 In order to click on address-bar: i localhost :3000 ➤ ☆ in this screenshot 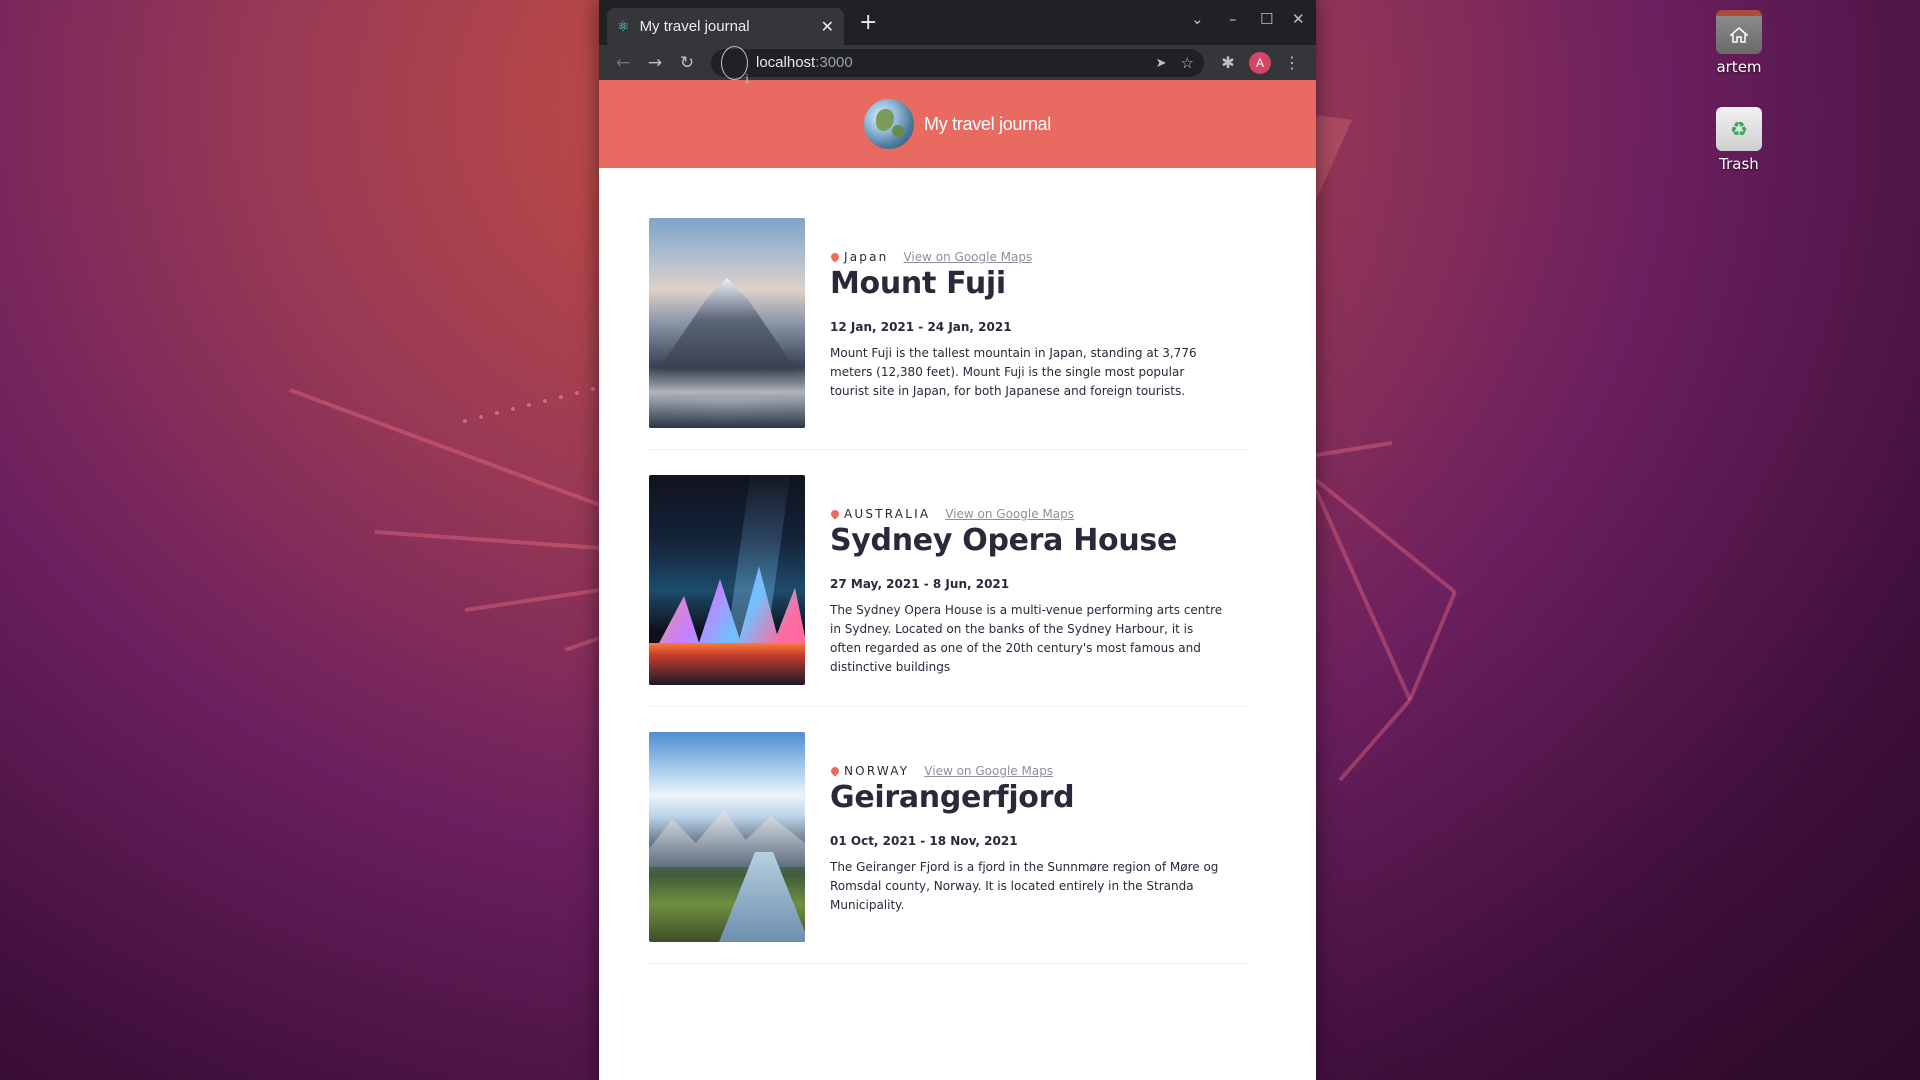, I will do `click(957, 65)`.